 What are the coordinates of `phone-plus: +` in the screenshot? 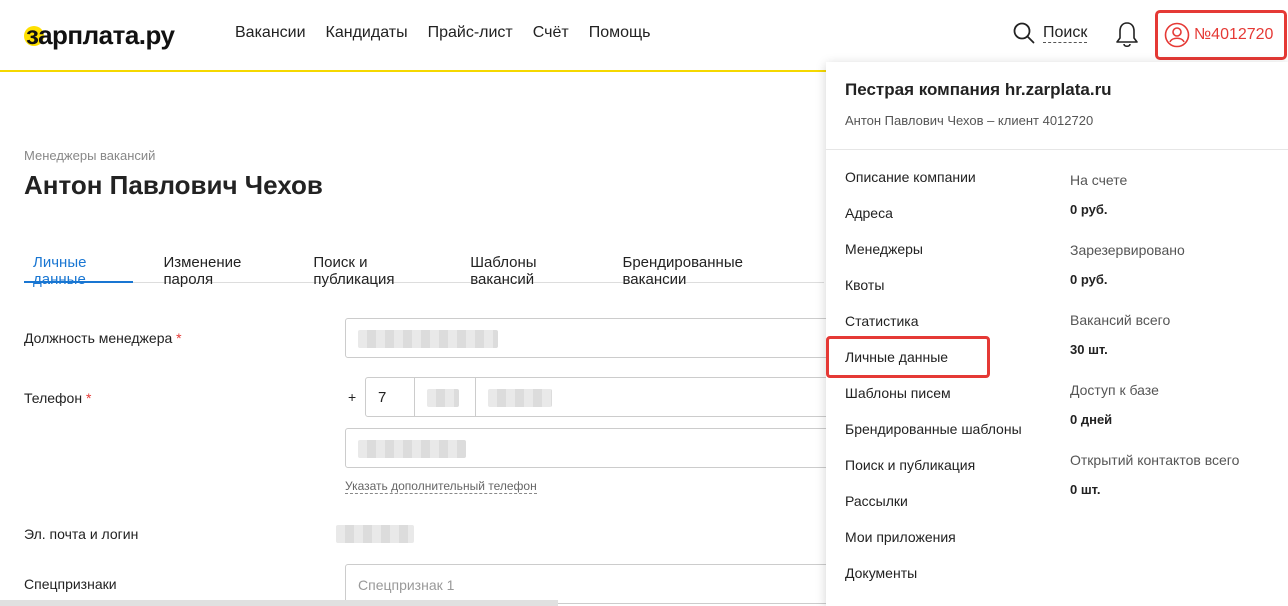 It's located at (352, 397).